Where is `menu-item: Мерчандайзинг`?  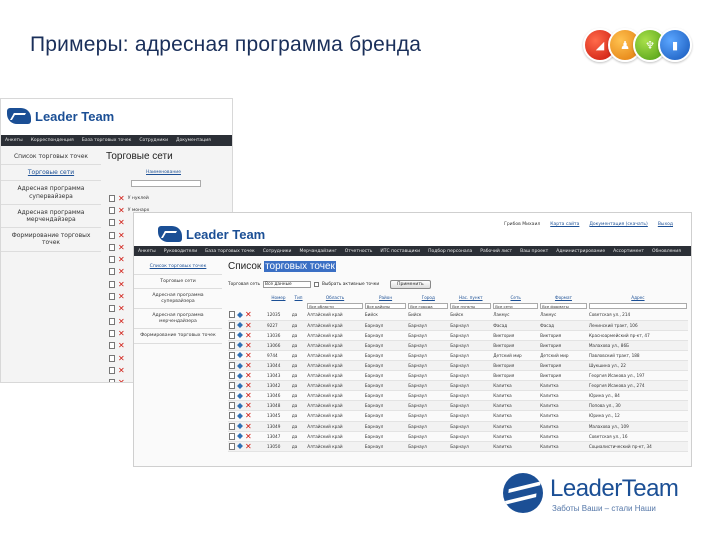 menu-item: Мерчандайзинг is located at coordinates (317, 251).